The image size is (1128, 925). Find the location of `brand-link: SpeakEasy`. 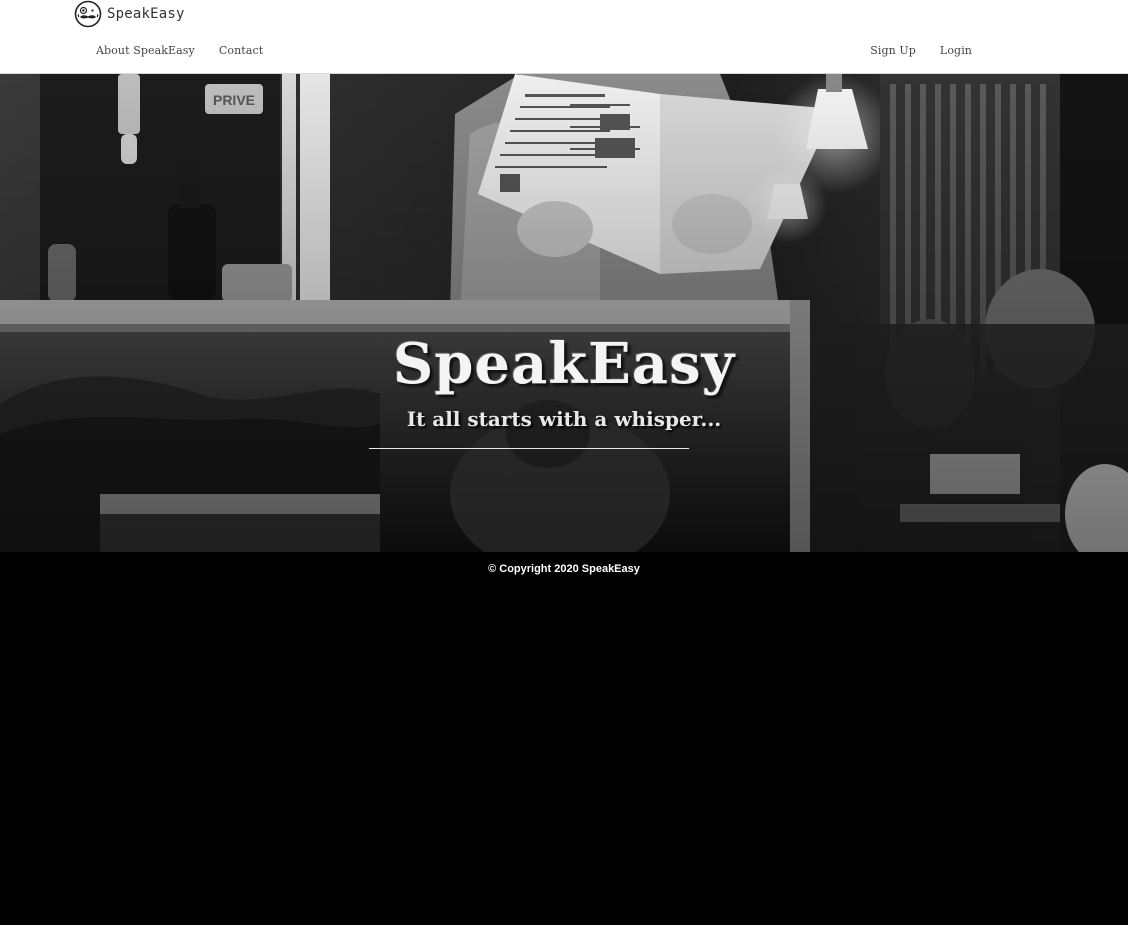

brand-link: SpeakEasy is located at coordinates (128, 14).